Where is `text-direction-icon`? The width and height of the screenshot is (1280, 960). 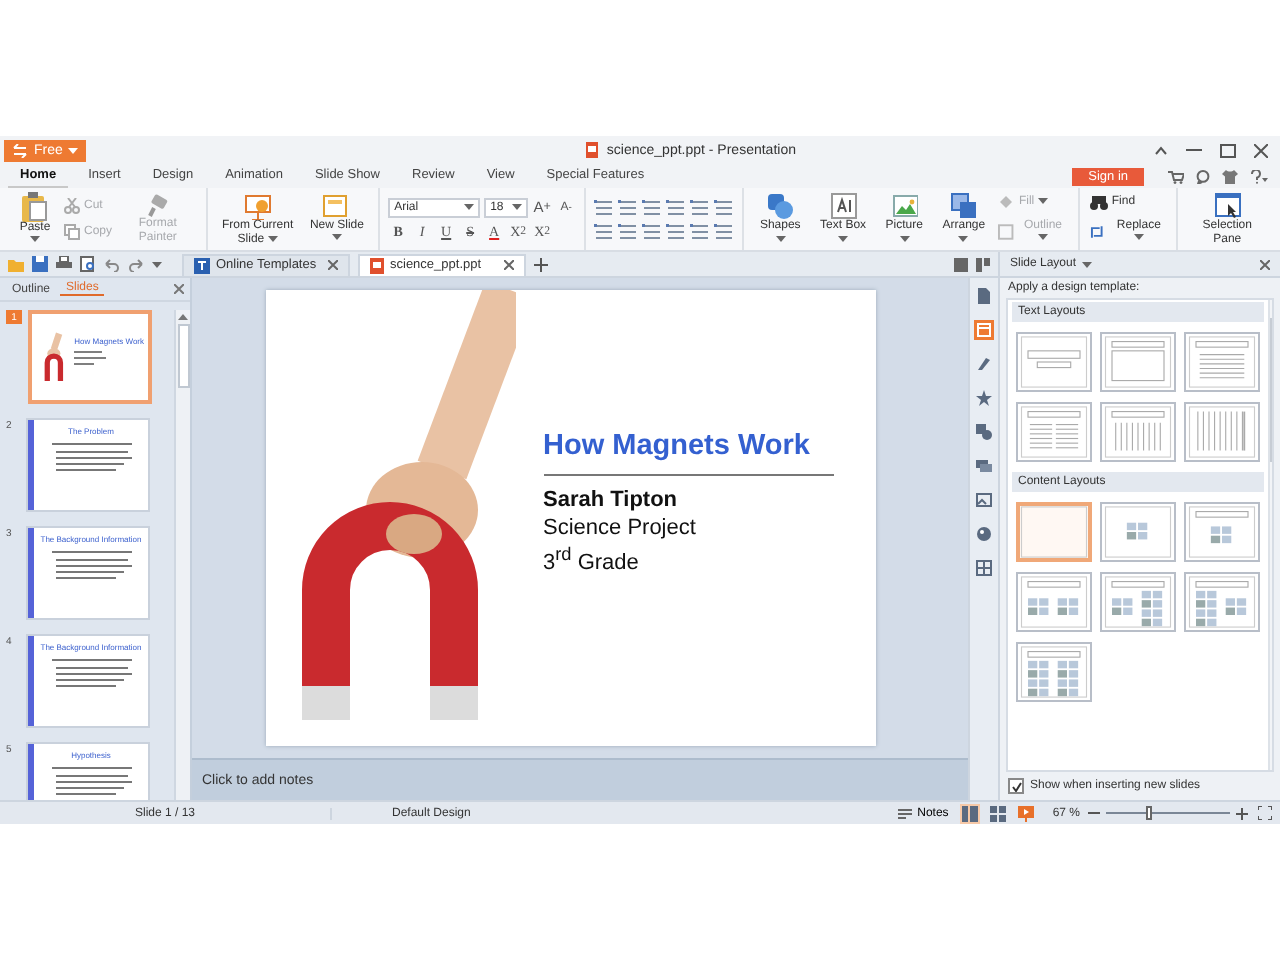 text-direction-icon is located at coordinates (700, 207).